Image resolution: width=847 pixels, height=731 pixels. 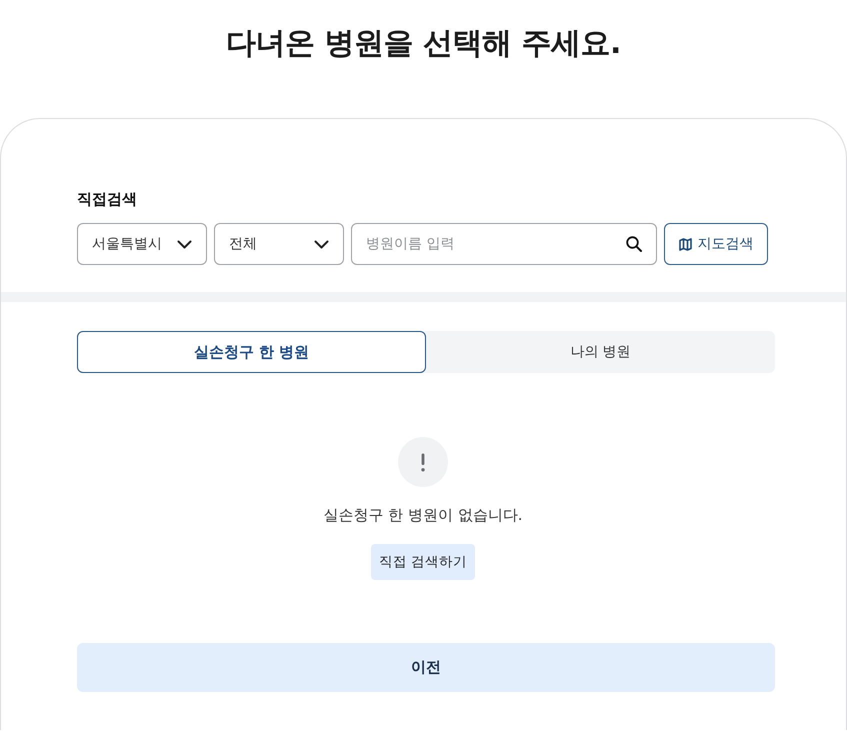 I want to click on tab: 실손청구 한 병원, so click(x=251, y=352).